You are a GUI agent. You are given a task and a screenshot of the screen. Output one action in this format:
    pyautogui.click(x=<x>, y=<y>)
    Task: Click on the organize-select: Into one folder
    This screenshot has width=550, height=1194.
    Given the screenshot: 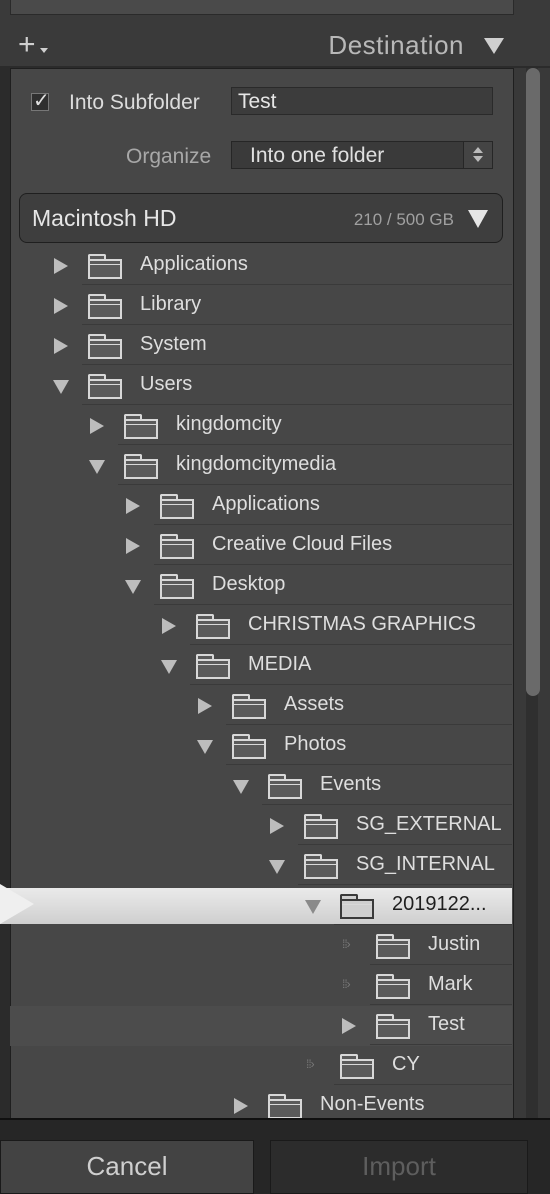 What is the action you would take?
    pyautogui.click(x=362, y=155)
    